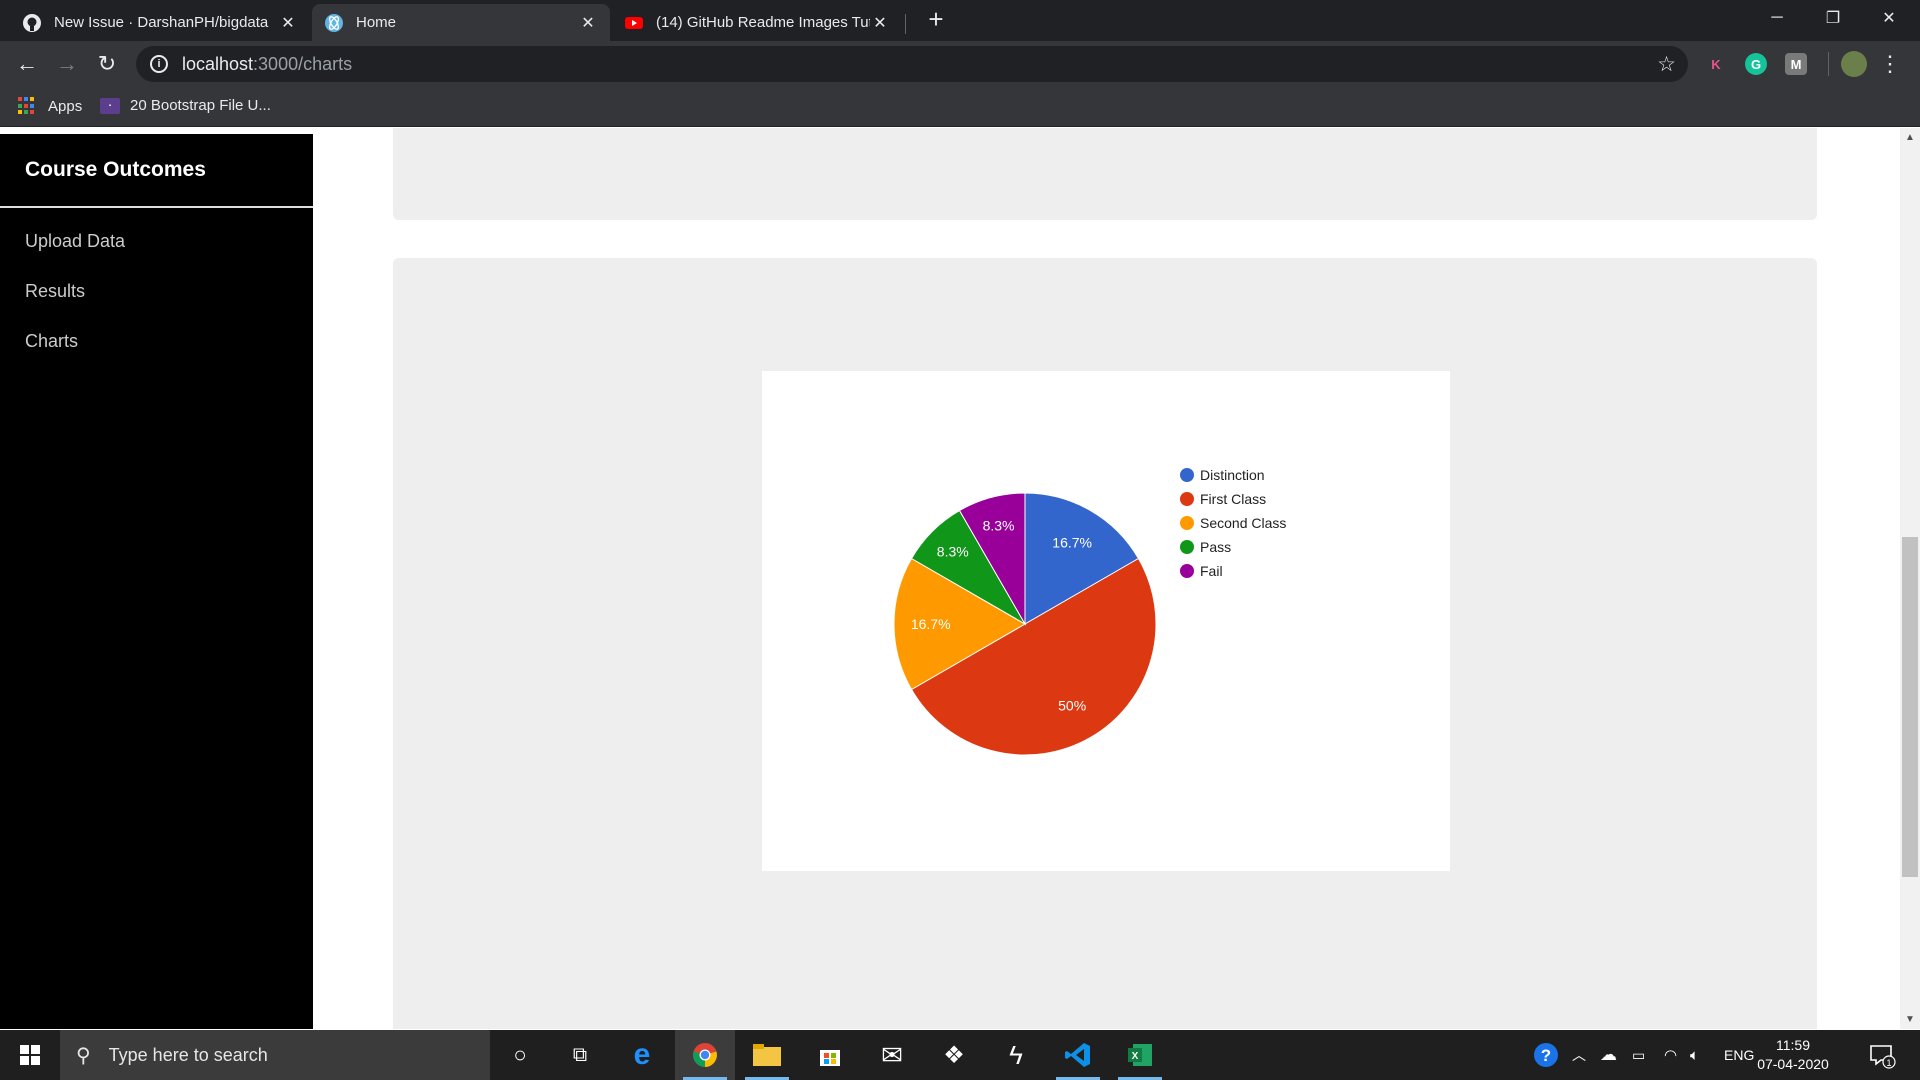  What do you see at coordinates (1756, 64) in the screenshot?
I see `grammarly-icon: G` at bounding box center [1756, 64].